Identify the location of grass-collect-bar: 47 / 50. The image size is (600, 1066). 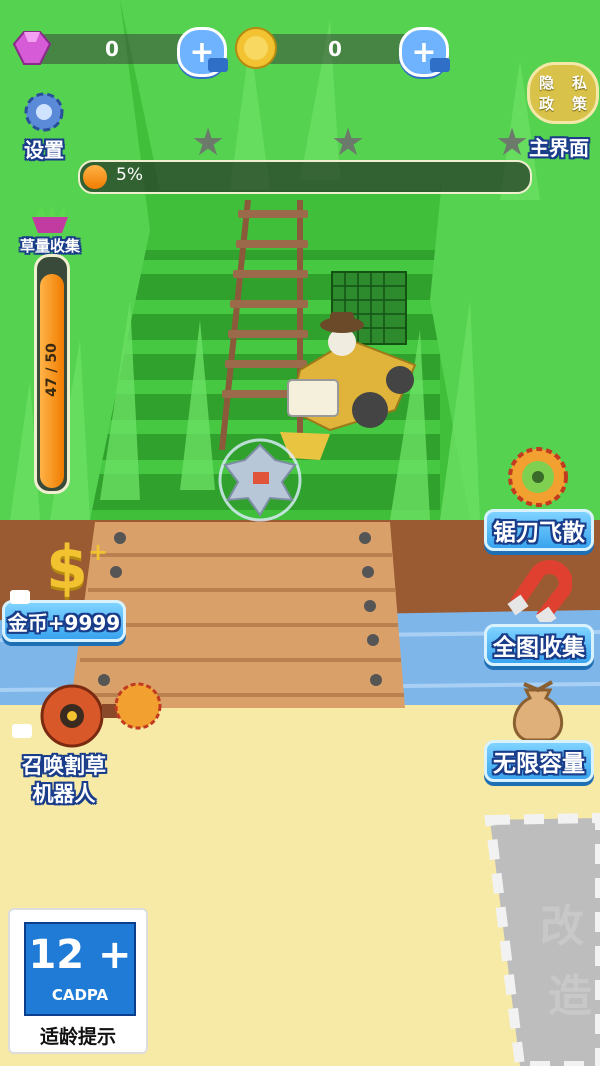
(52, 374).